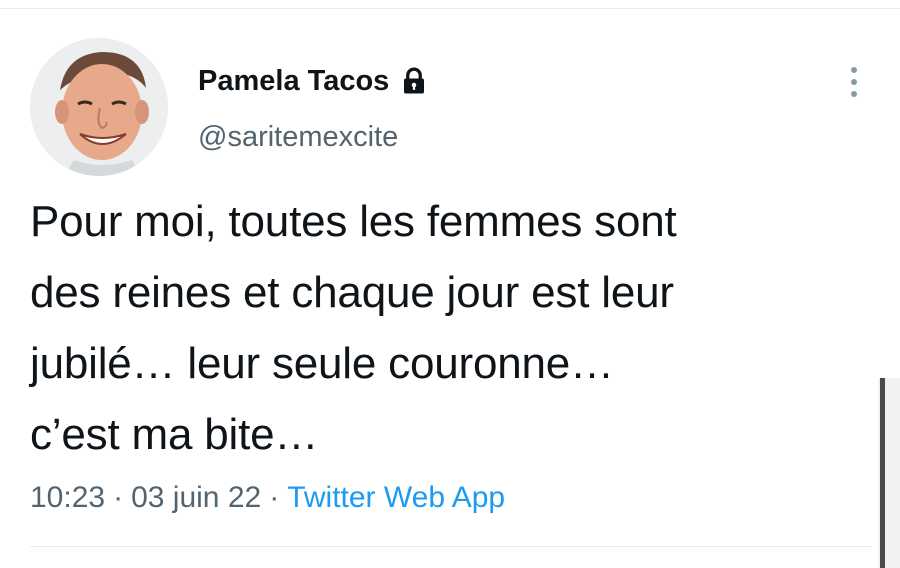  I want to click on scrollbar, so click(889, 473).